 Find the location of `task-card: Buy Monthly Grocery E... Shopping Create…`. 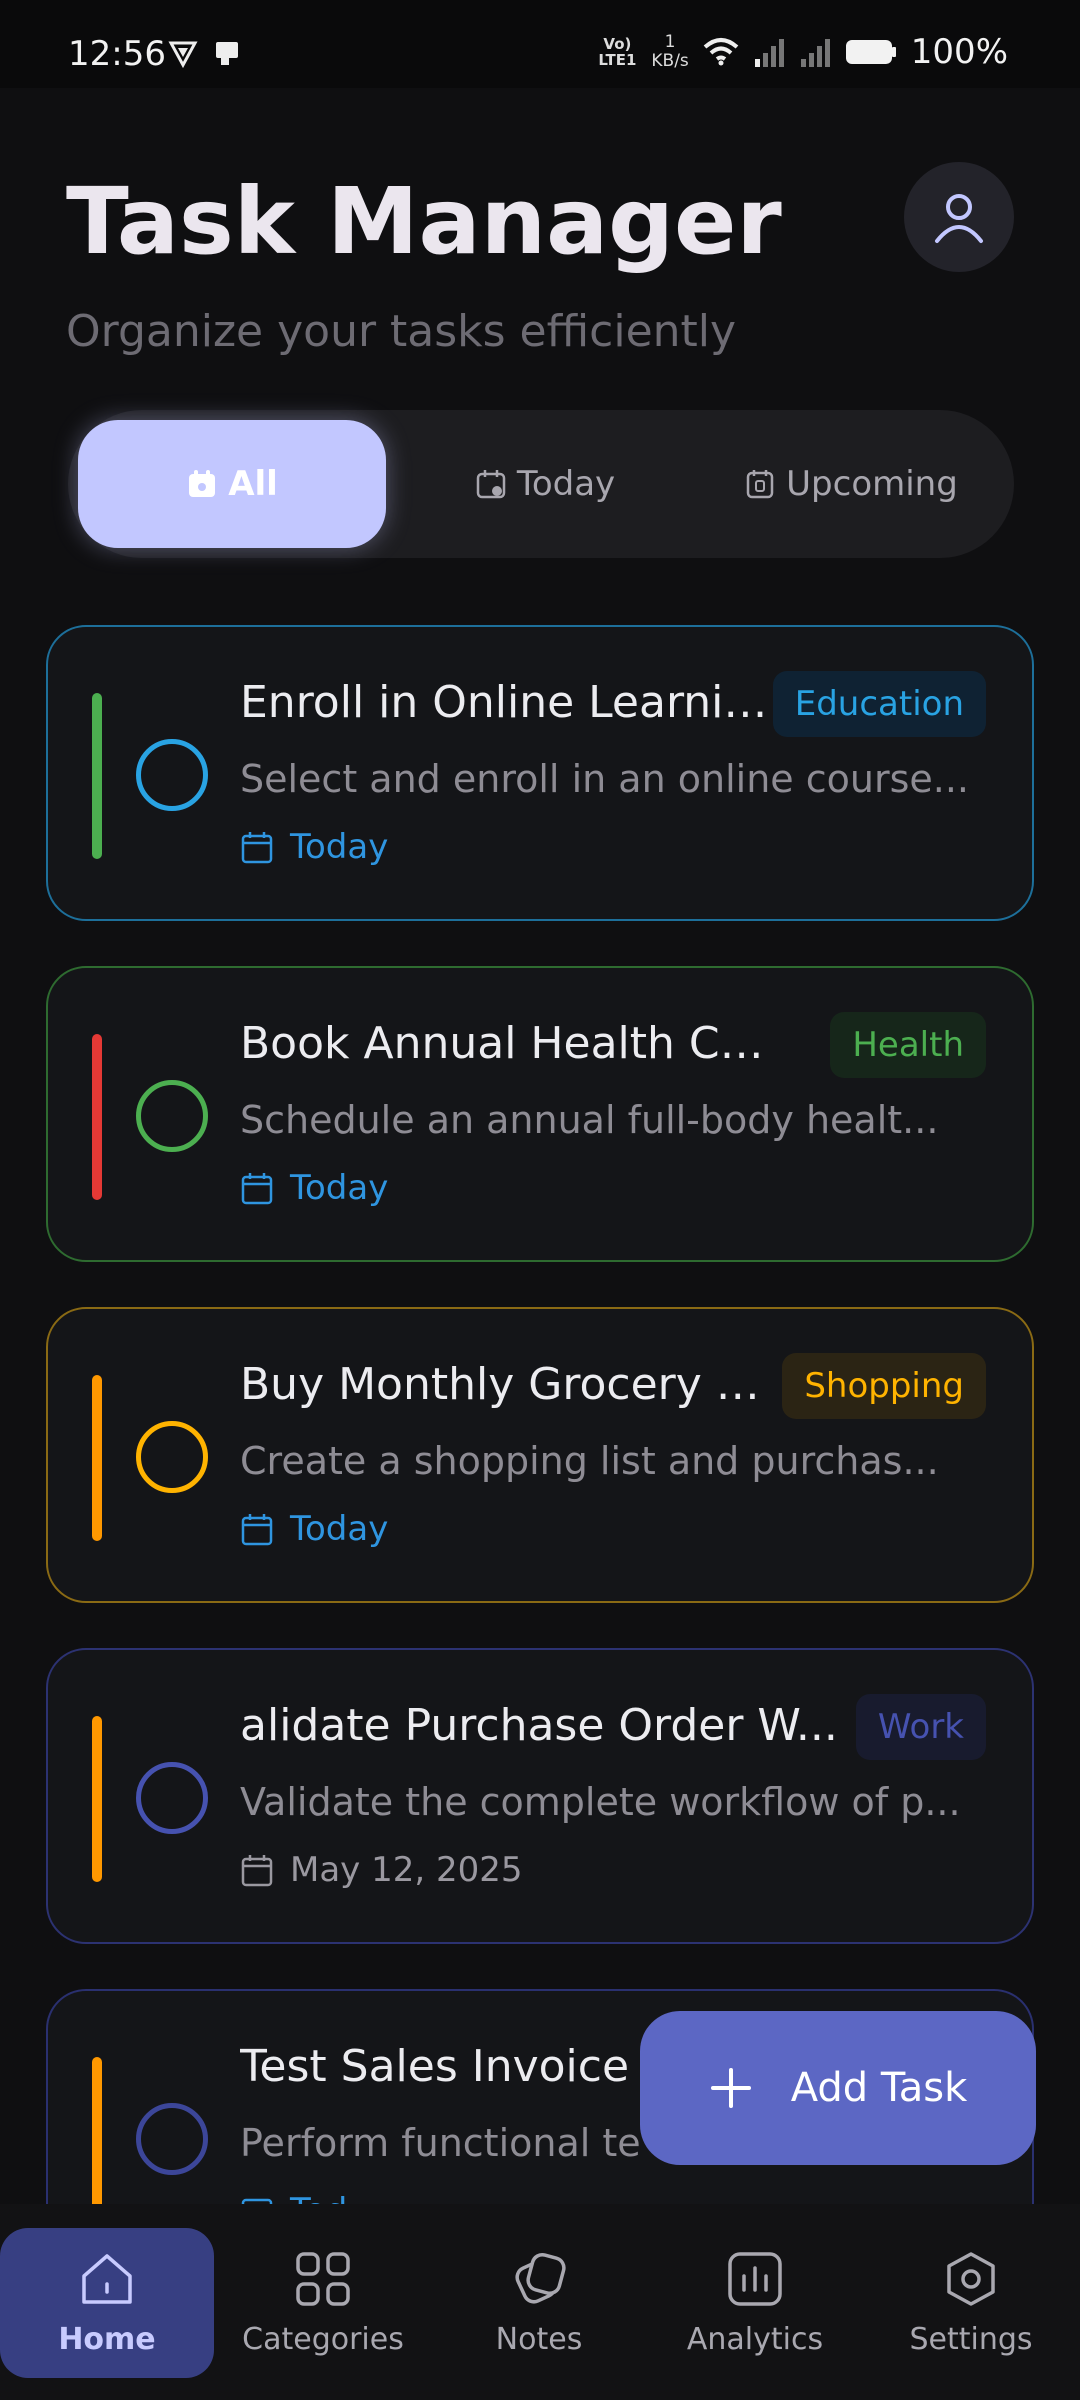

task-card: Buy Monthly Grocery E... Shopping Create… is located at coordinates (540, 1455).